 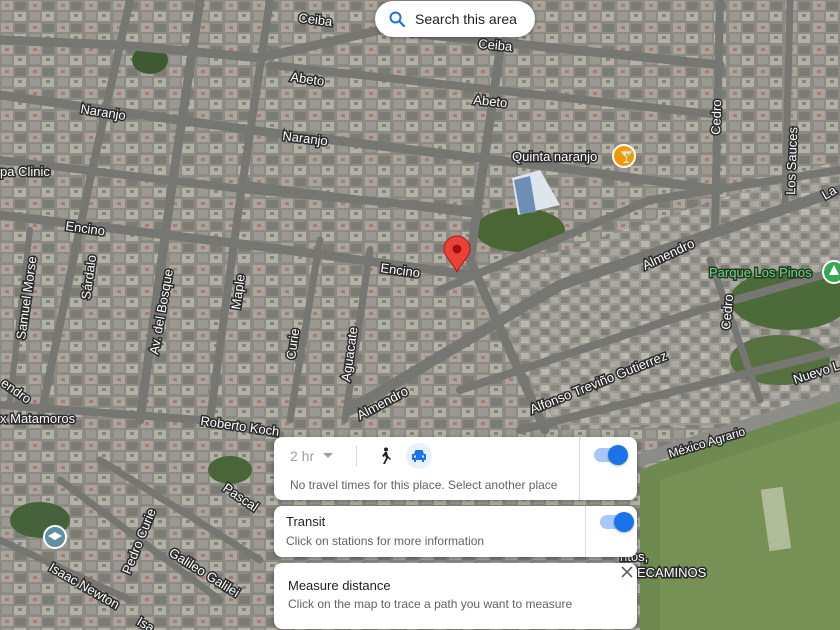 What do you see at coordinates (617, 522) in the screenshot?
I see `transit-toggle` at bounding box center [617, 522].